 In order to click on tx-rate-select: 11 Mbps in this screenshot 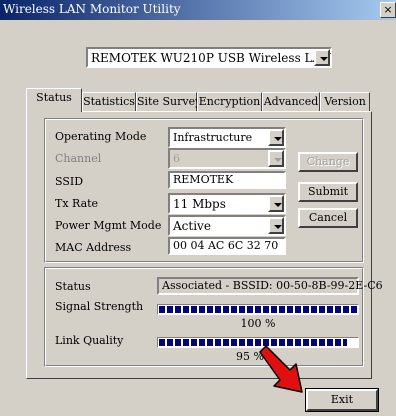, I will do `click(227, 203)`.